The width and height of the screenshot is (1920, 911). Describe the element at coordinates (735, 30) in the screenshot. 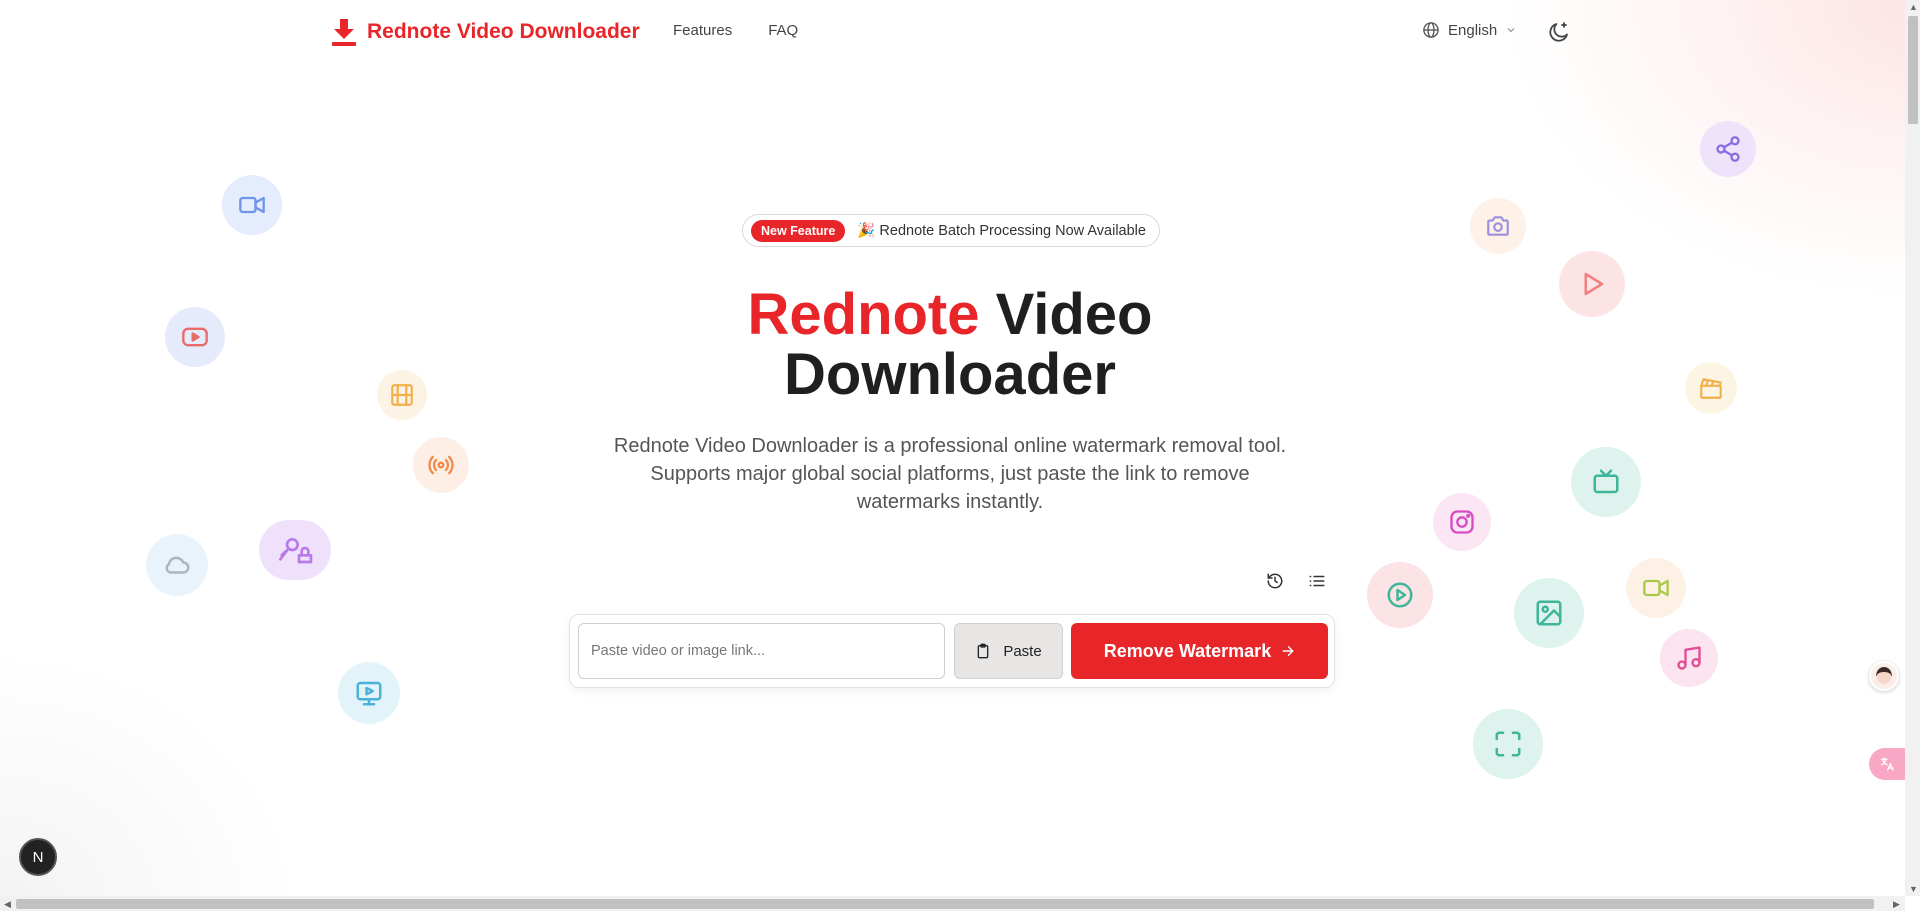

I see `main-nav: Features FAQ` at that location.